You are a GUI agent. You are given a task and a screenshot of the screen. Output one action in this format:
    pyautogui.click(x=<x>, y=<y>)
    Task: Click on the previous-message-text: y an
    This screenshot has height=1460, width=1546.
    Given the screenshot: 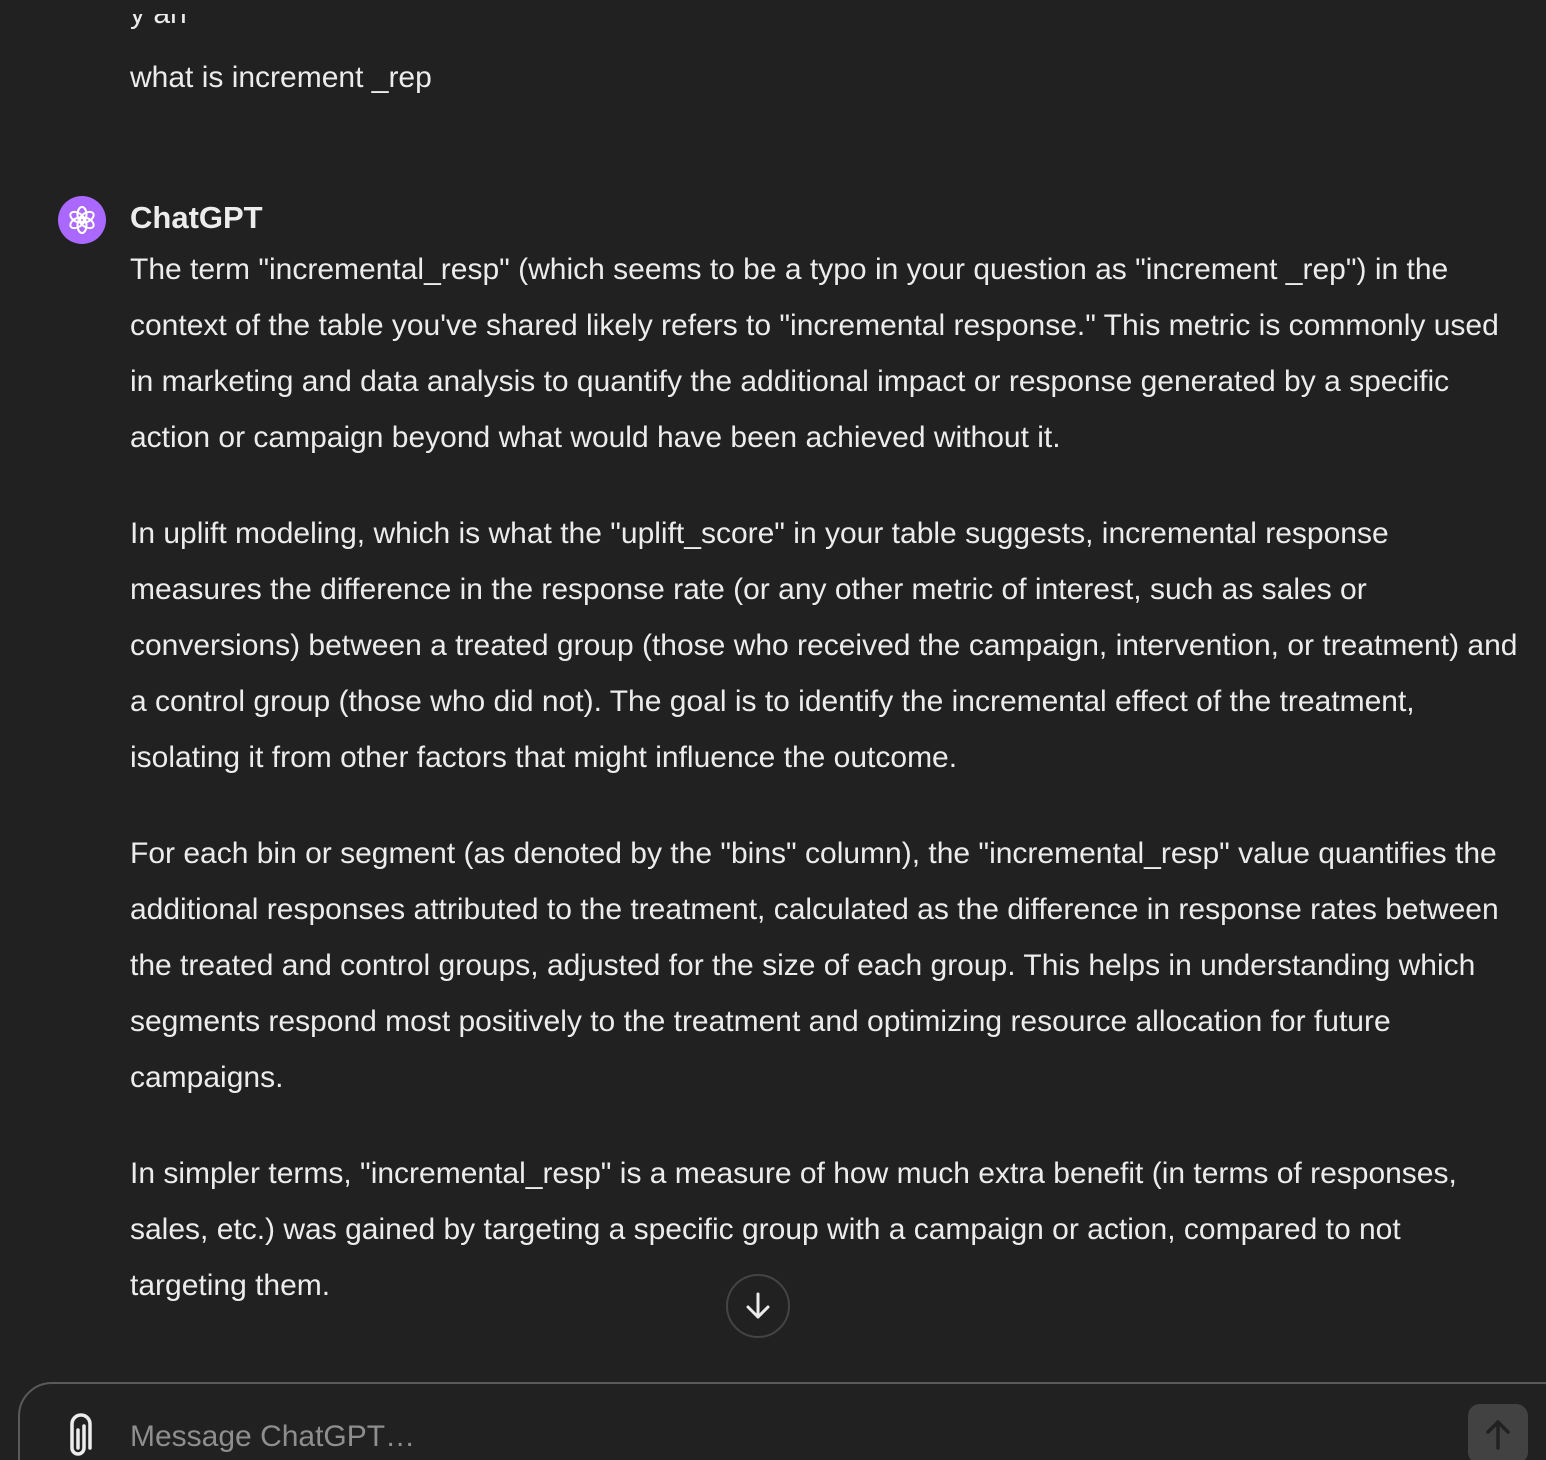 What is the action you would take?
    pyautogui.click(x=158, y=24)
    